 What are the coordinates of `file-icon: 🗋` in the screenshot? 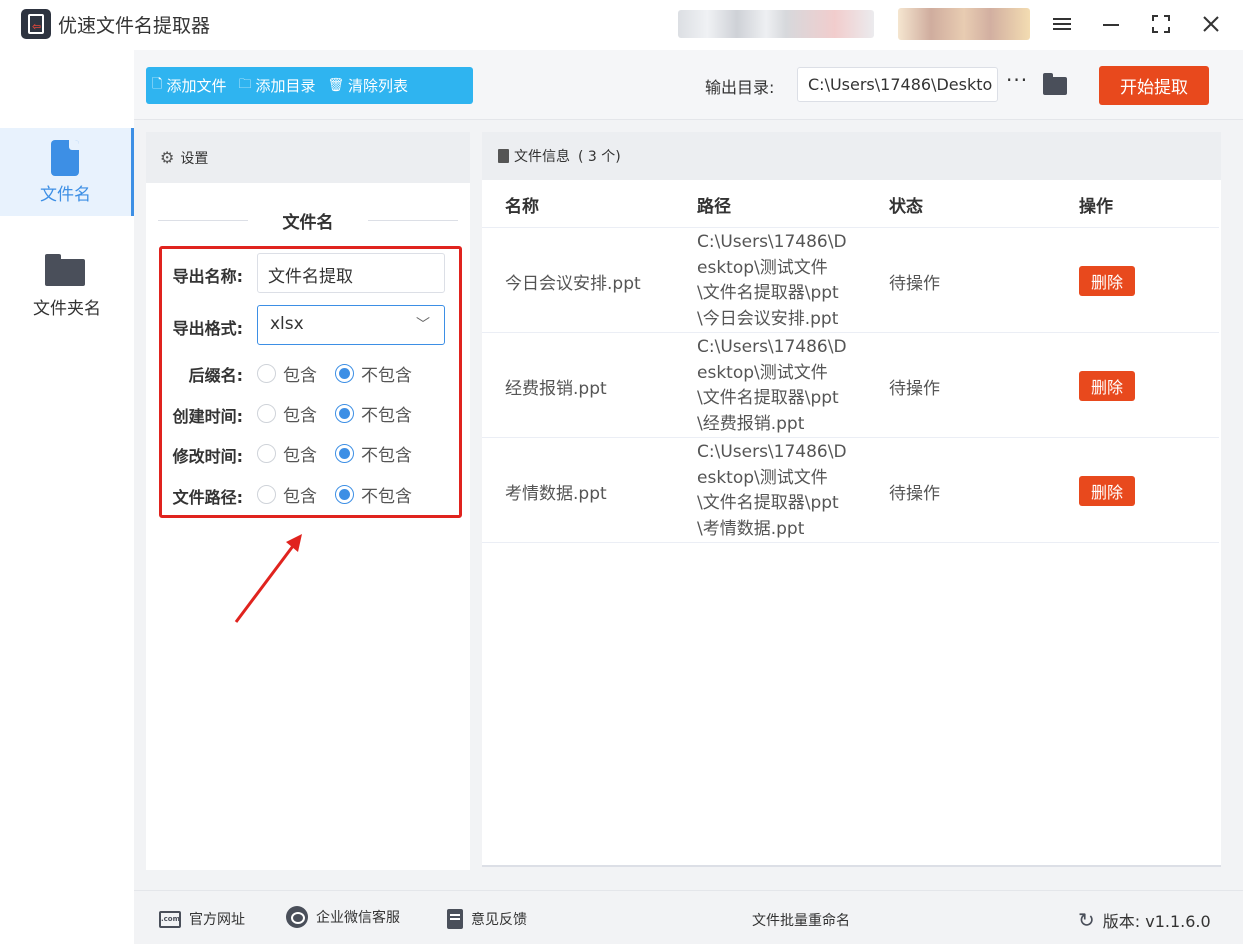 It's located at (157, 84).